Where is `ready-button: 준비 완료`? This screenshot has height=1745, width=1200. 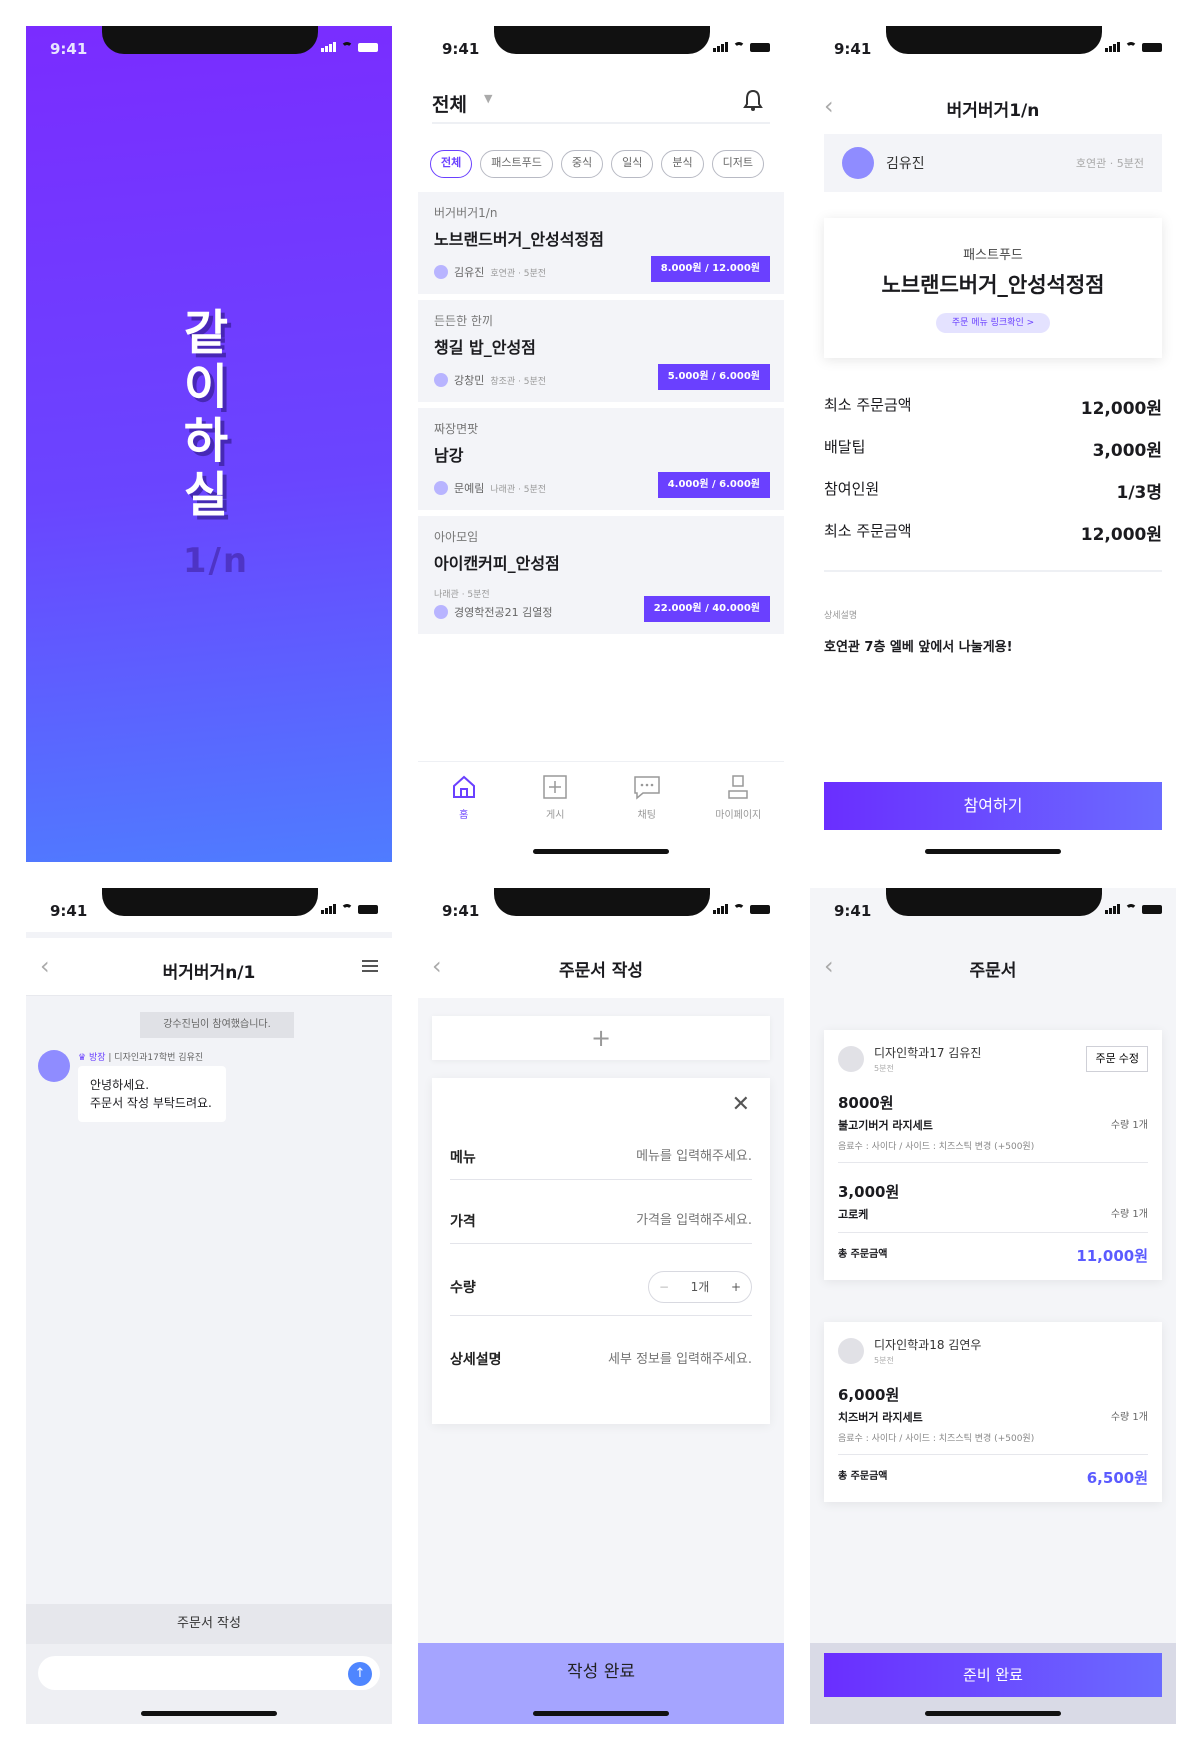 ready-button: 준비 완료 is located at coordinates (993, 1675).